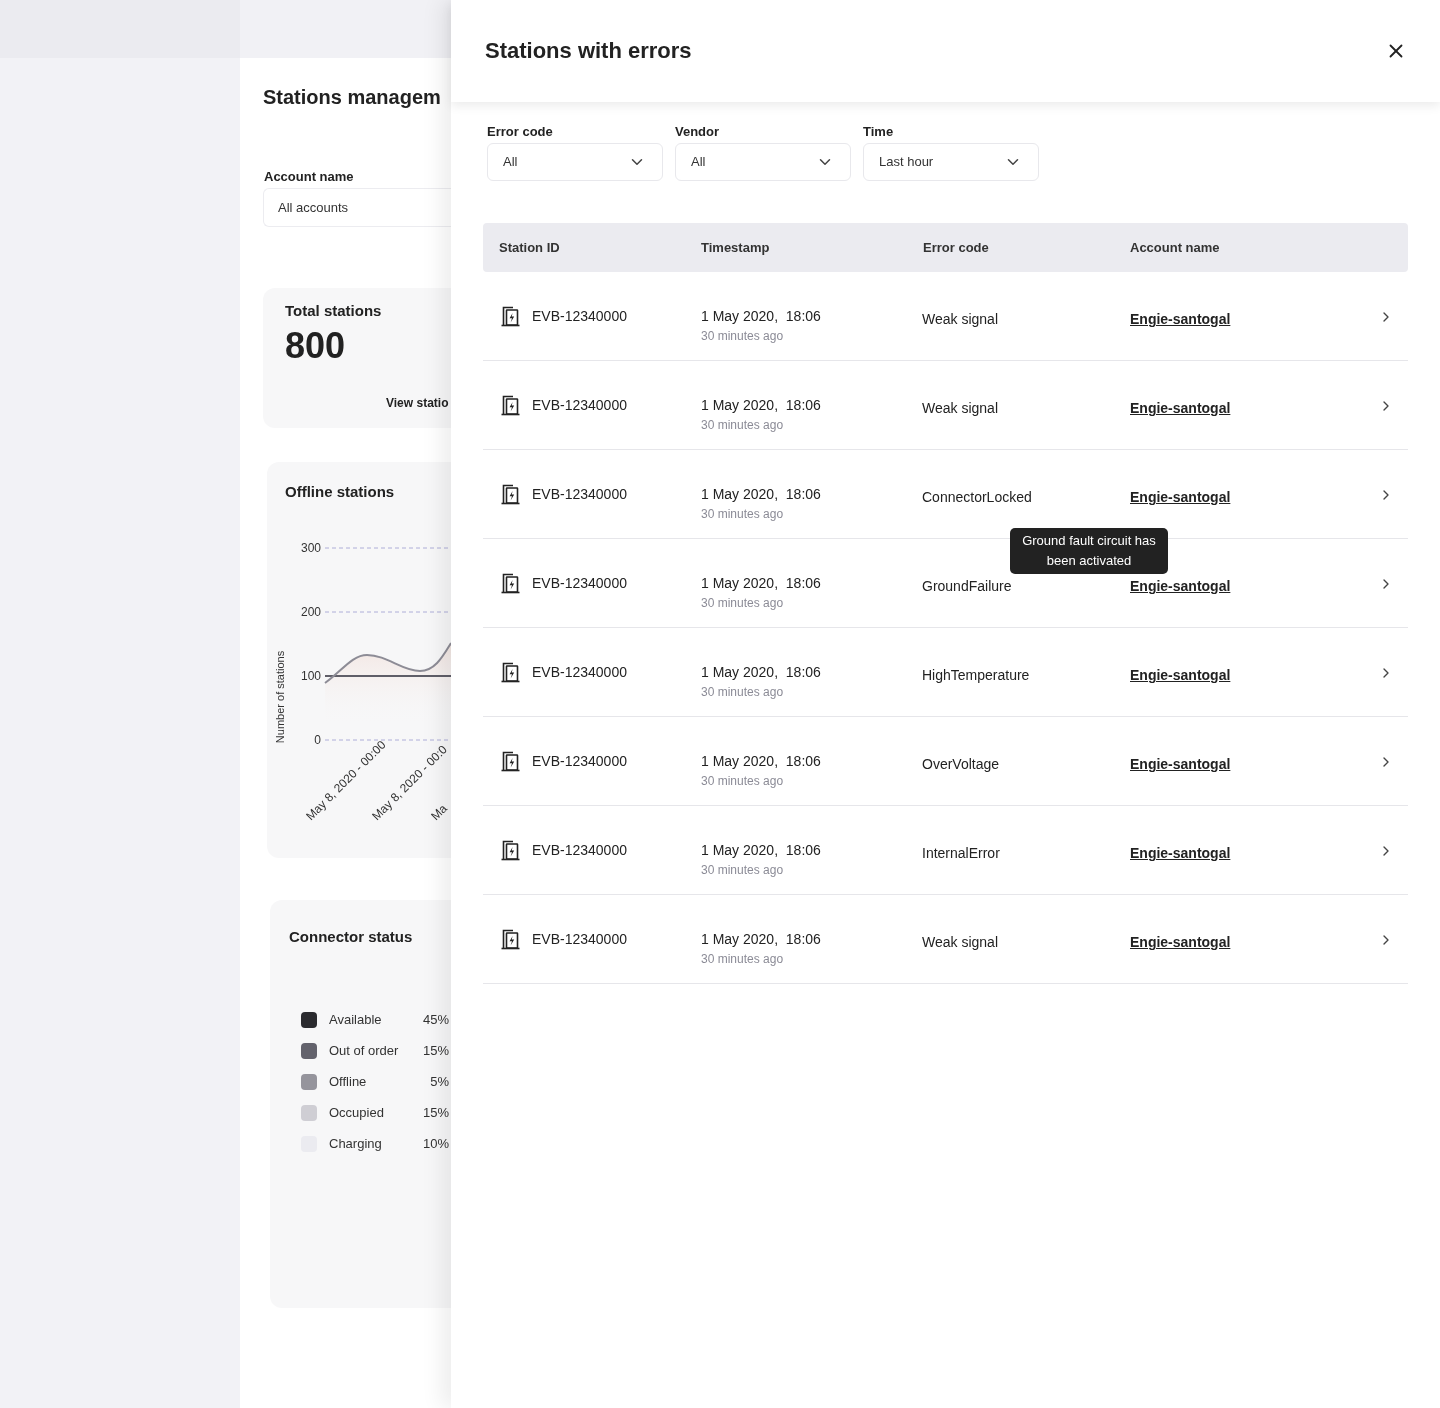 Image resolution: width=1440 pixels, height=1408 pixels. Describe the element at coordinates (1175, 247) in the screenshot. I see `column-header: Account name` at that location.